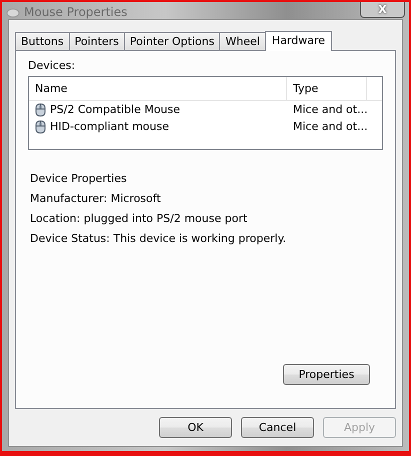 The image size is (411, 456). I want to click on section-heading: Device Properties, so click(79, 179).